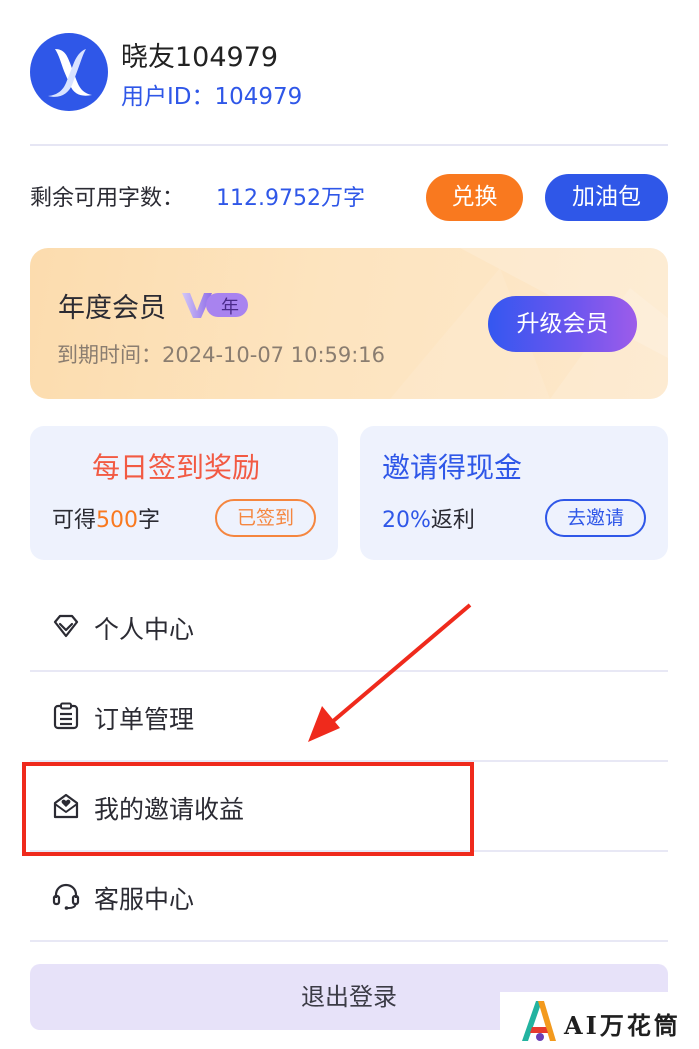 The image size is (699, 1049). Describe the element at coordinates (66, 626) in the screenshot. I see `diamond-icon` at that location.